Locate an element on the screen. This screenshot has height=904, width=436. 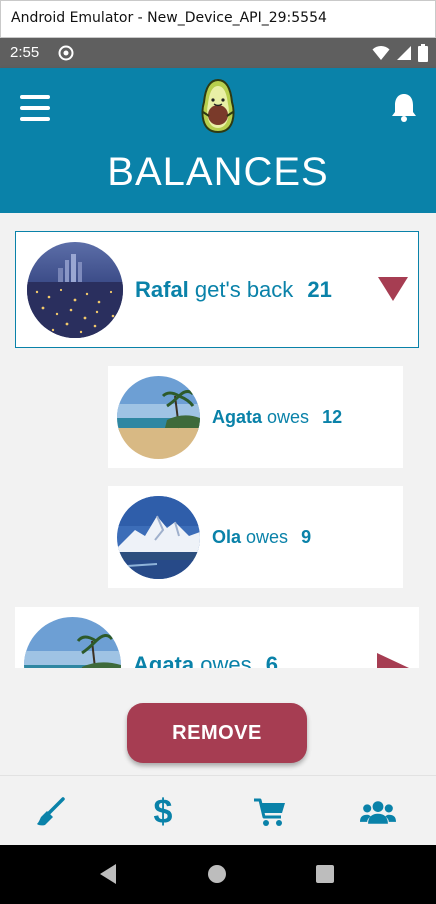
dollar-icon: $ is located at coordinates (163, 812).